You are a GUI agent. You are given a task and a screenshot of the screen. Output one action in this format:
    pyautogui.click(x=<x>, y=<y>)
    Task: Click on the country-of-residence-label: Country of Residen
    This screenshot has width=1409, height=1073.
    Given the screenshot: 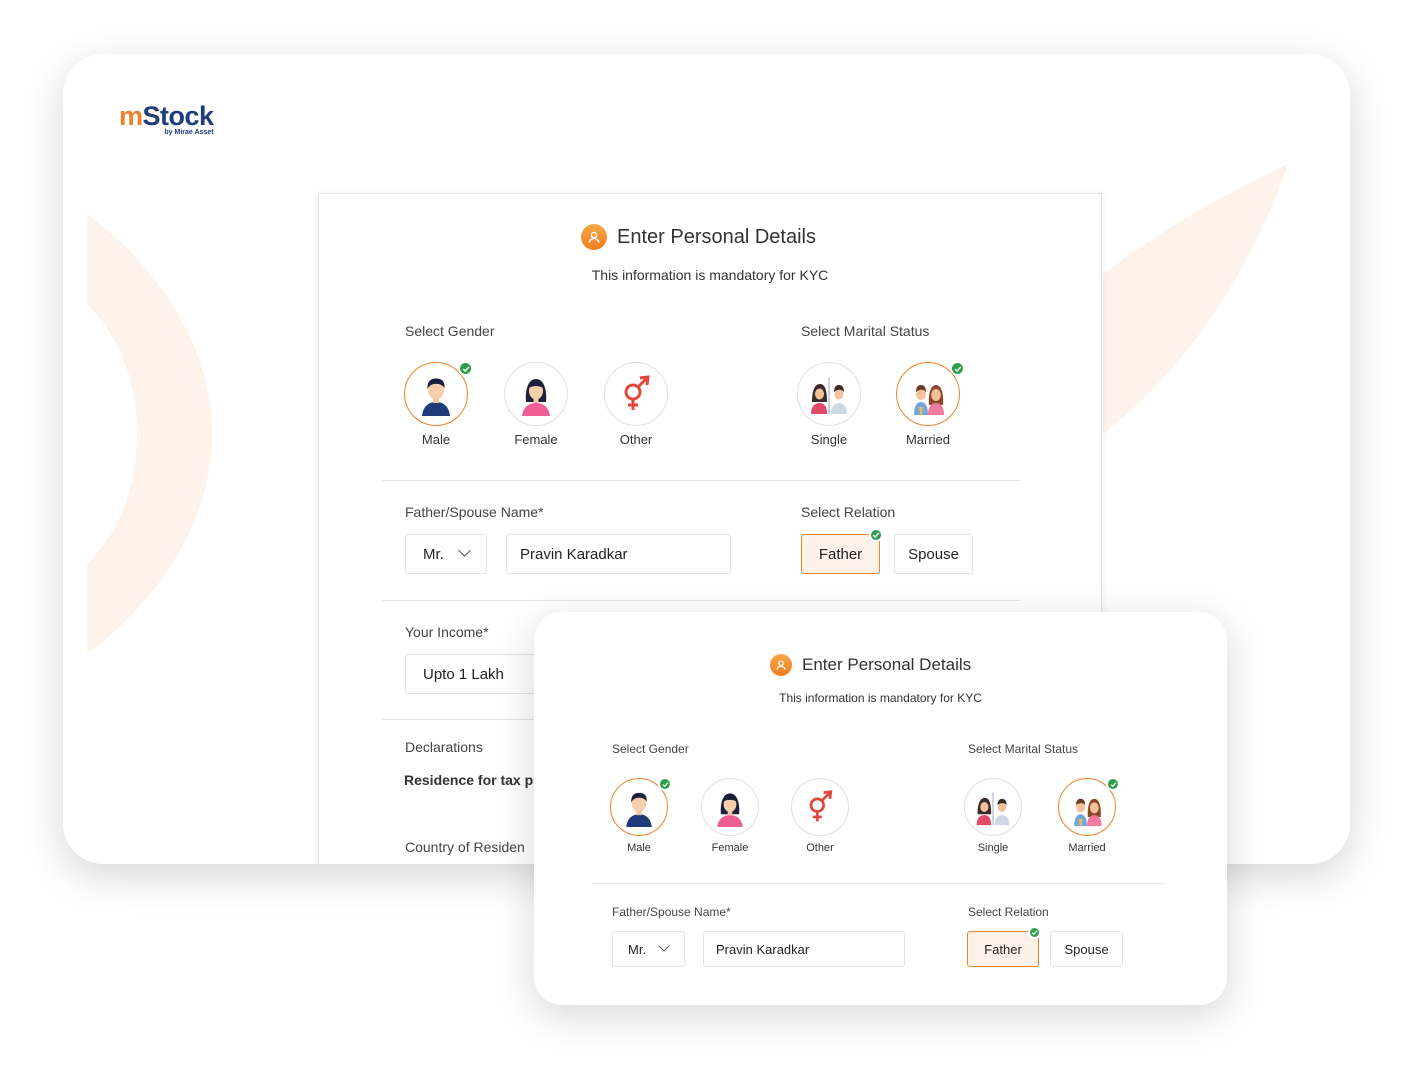 What is the action you would take?
    pyautogui.click(x=465, y=847)
    